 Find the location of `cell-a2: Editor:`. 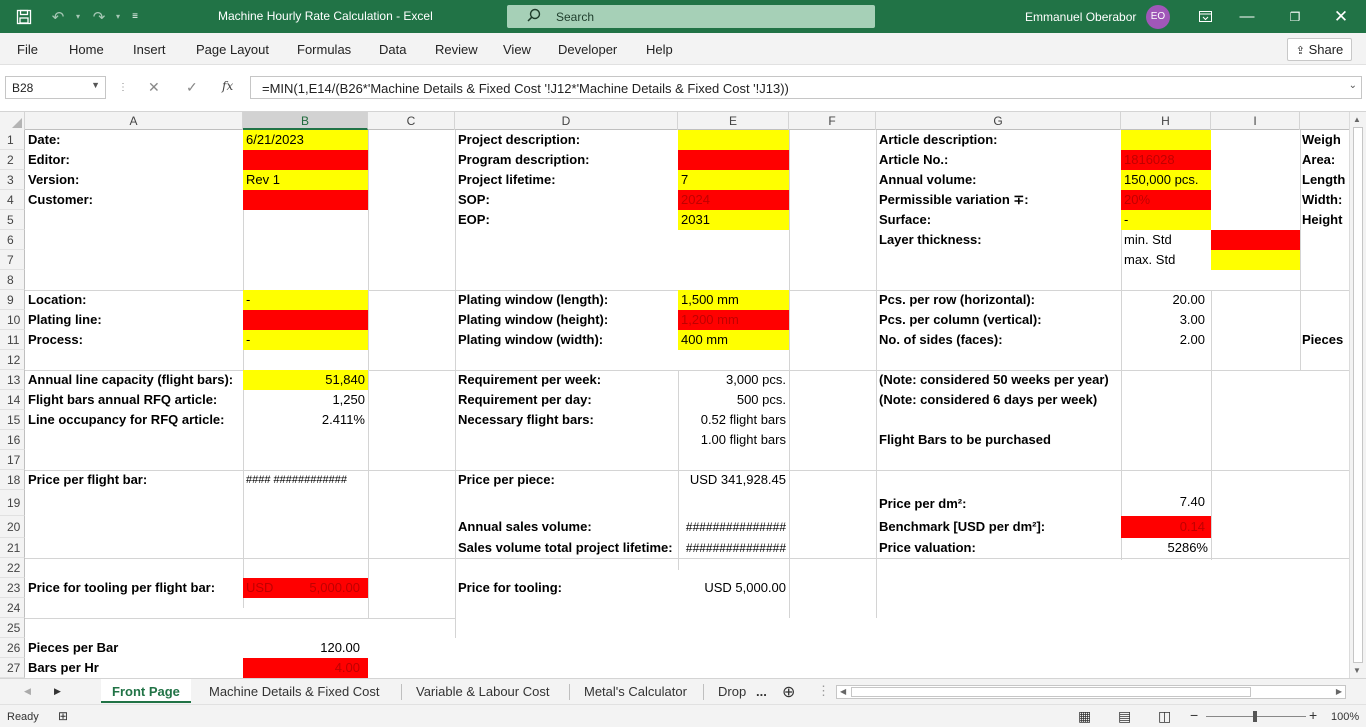

cell-a2: Editor: is located at coordinates (134, 160).